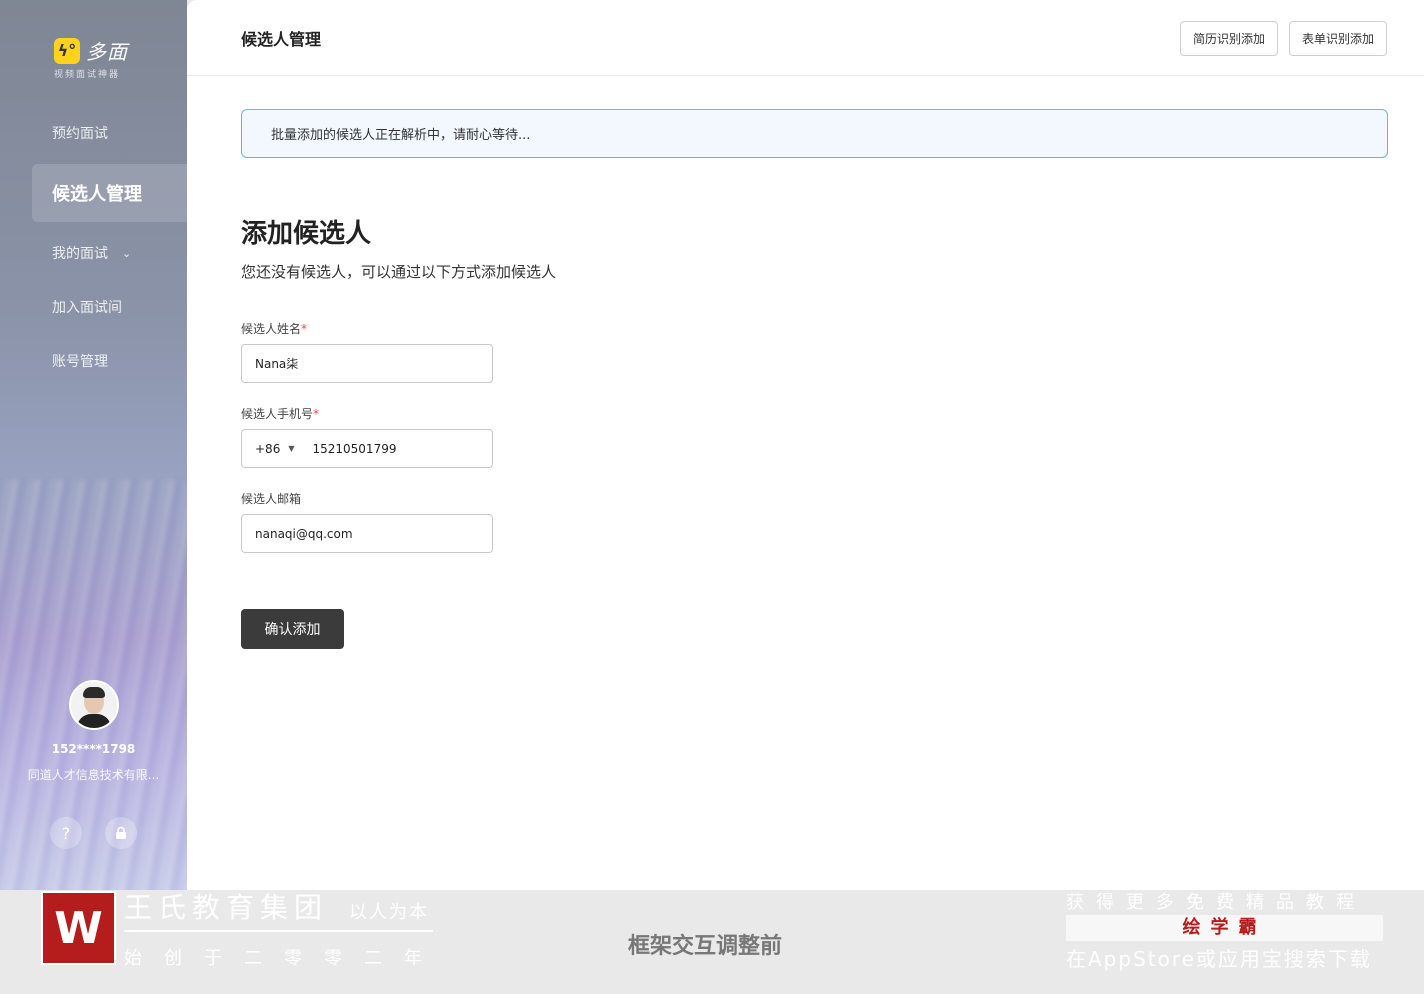 Image resolution: width=1424 pixels, height=994 pixels. I want to click on logo-subtitle: 视频面试神器, so click(87, 75).